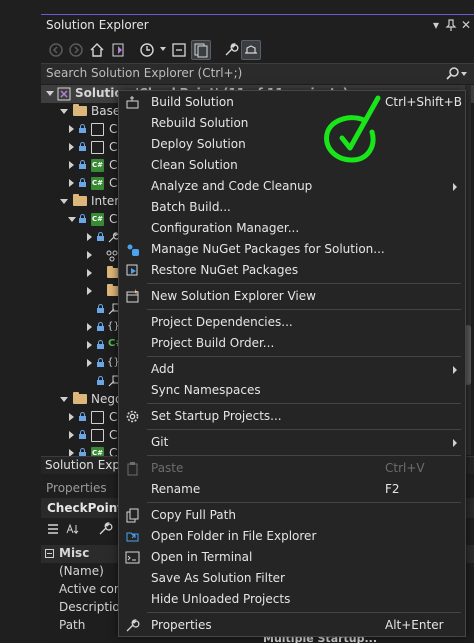 The image size is (474, 643). Describe the element at coordinates (436, 25) in the screenshot. I see `dropdown-arrow-icon: ▾` at that location.